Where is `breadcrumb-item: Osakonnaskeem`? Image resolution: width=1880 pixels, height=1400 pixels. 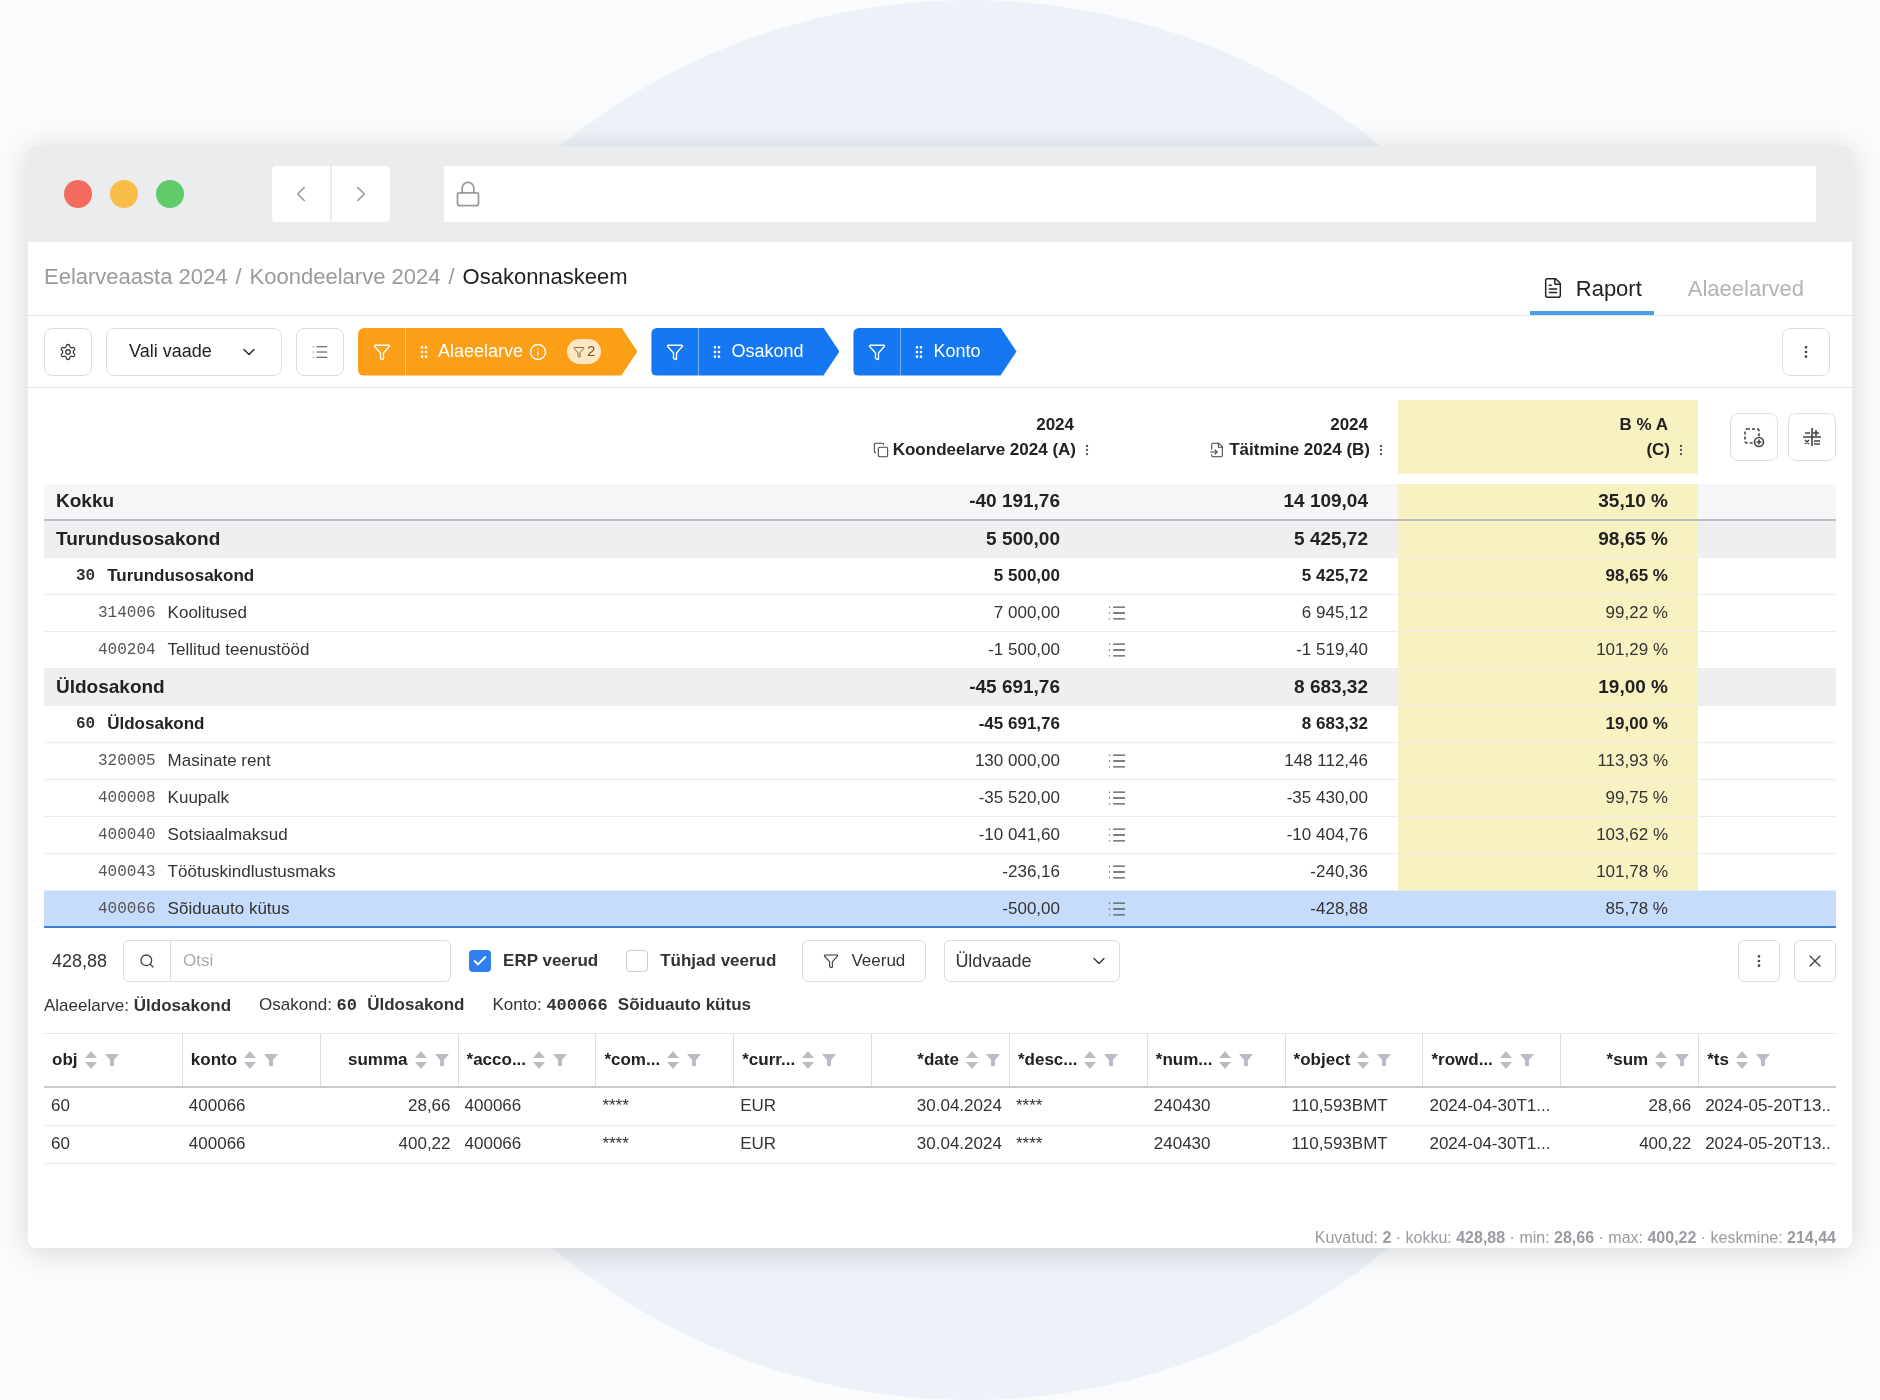 breadcrumb-item: Osakonnaskeem is located at coordinates (545, 277).